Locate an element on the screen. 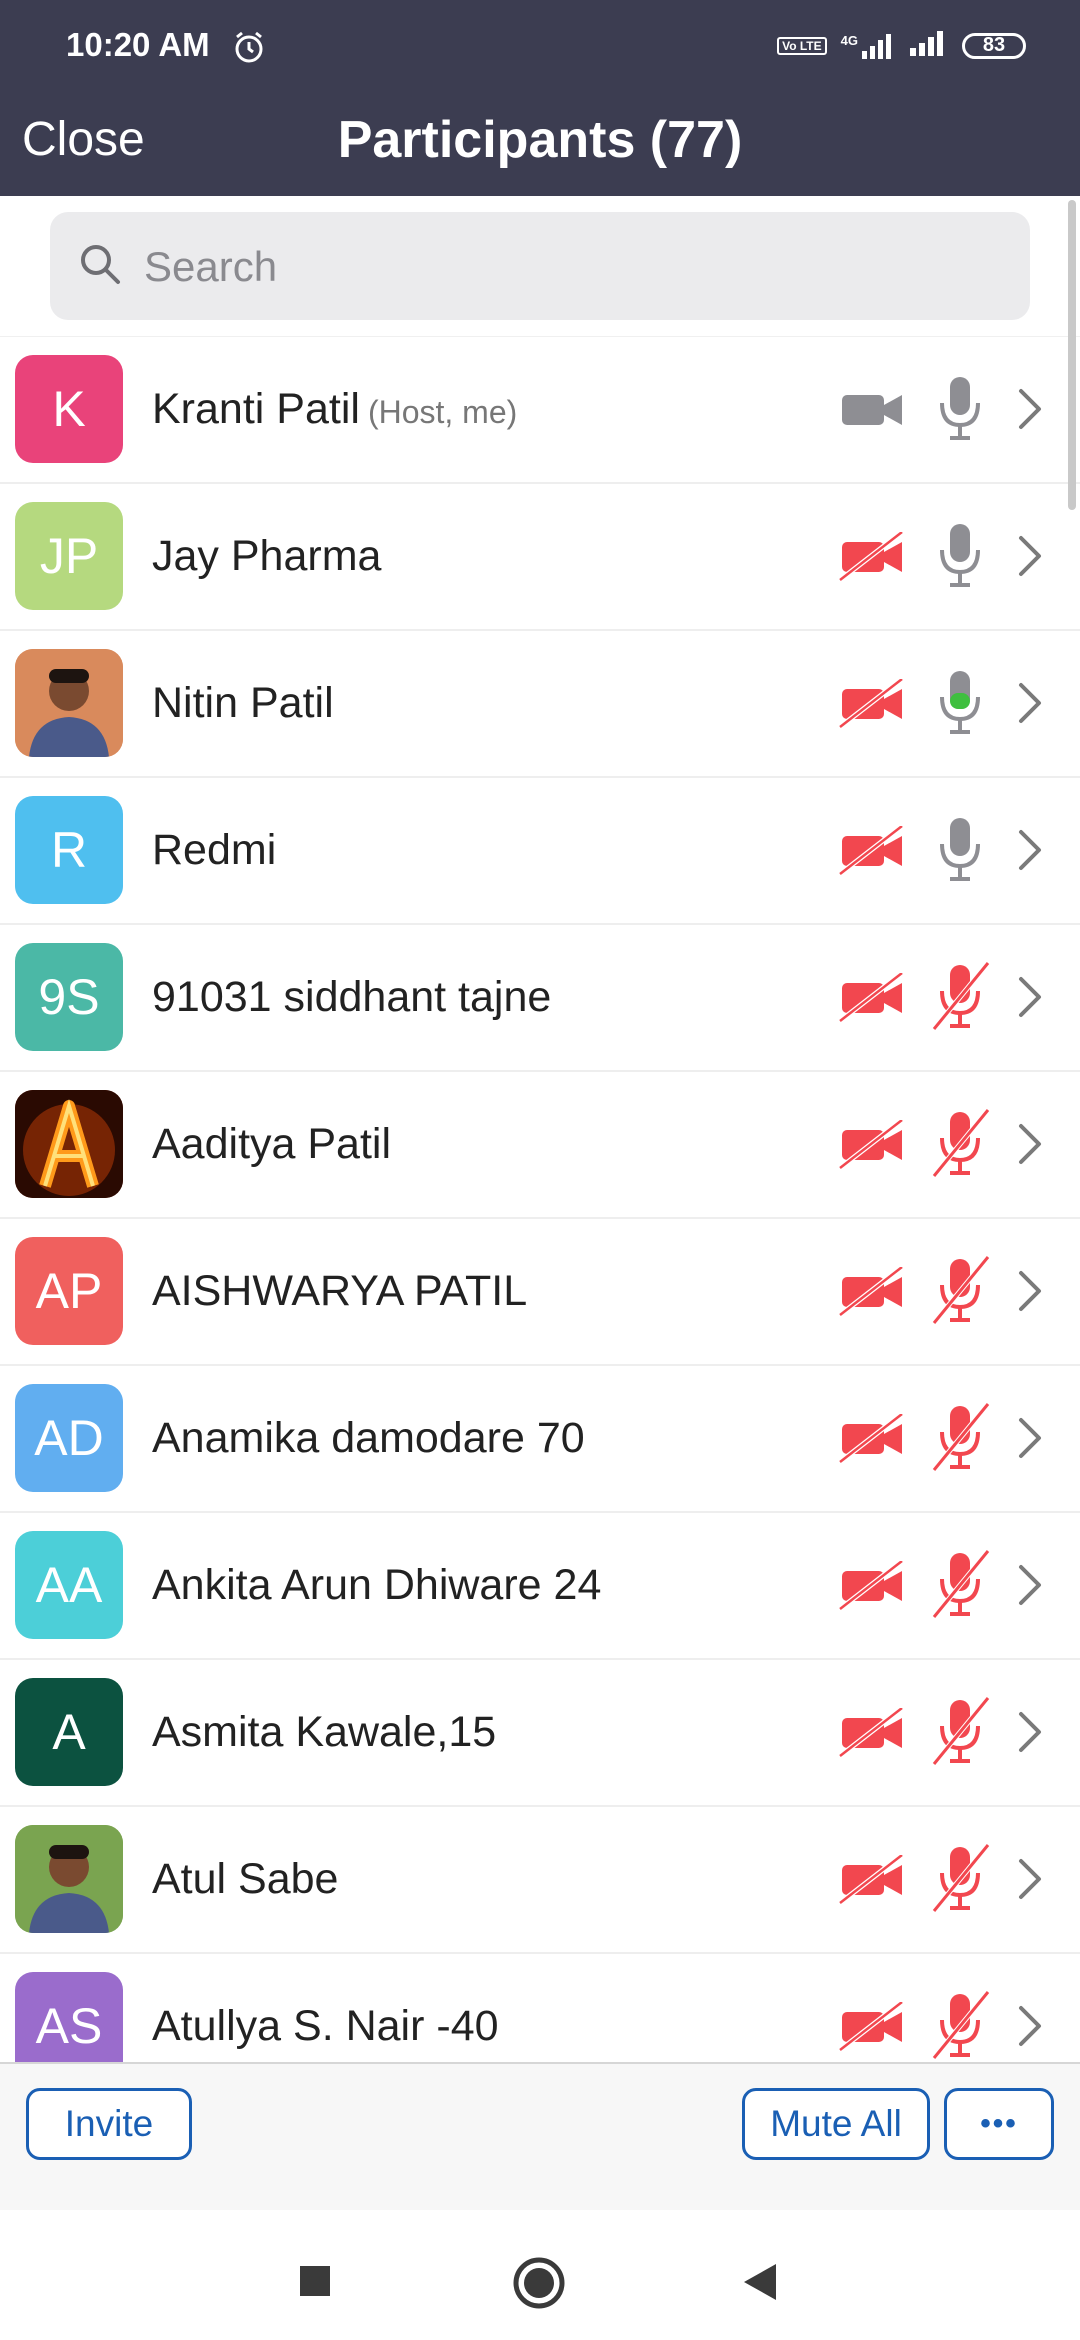 This screenshot has height=2340, width=1080. participant-row: A Asmita Kawale,15 is located at coordinates (540, 1733).